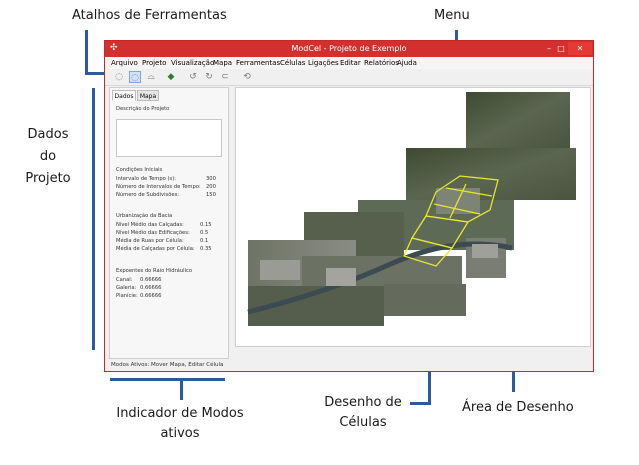  What do you see at coordinates (206, 225) in the screenshot?
I see `field-value: 0.15` at bounding box center [206, 225].